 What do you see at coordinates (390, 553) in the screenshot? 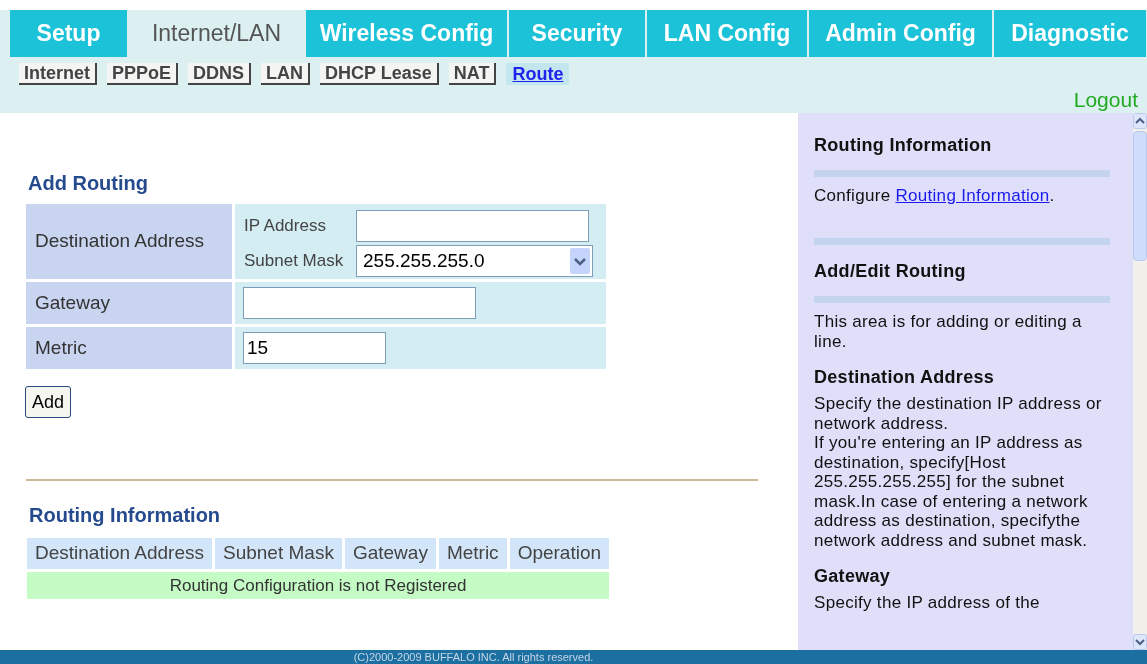
I see `column-header: Gateway` at bounding box center [390, 553].